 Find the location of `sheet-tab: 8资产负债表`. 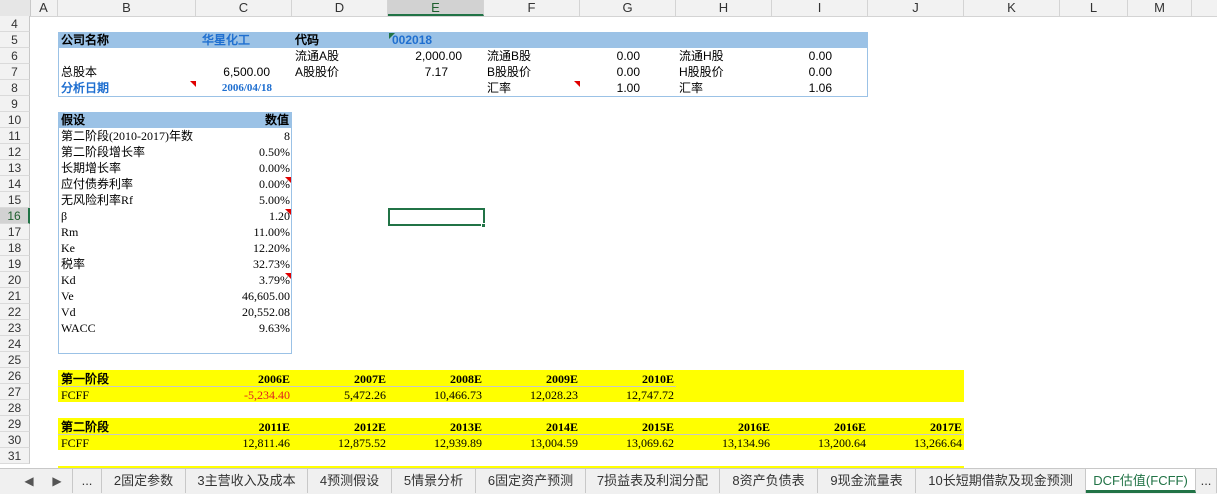

sheet-tab: 8资产负债表 is located at coordinates (769, 481).